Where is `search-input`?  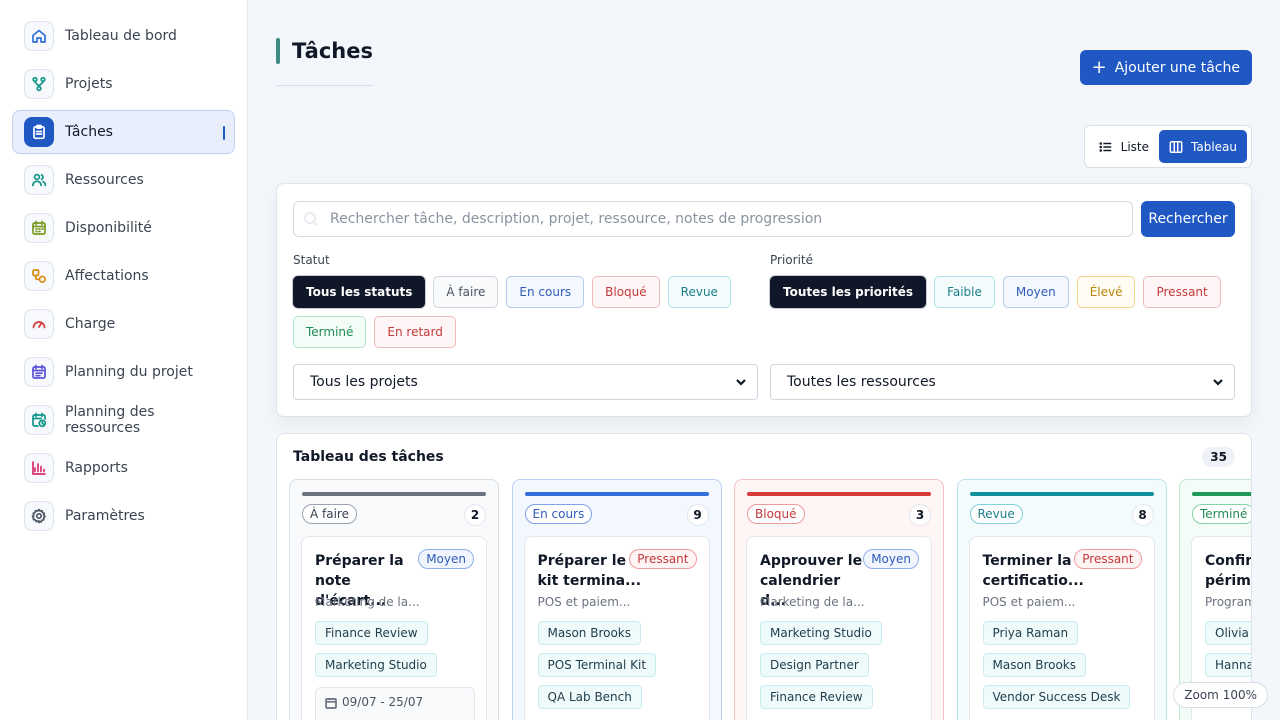
search-input is located at coordinates (713, 219).